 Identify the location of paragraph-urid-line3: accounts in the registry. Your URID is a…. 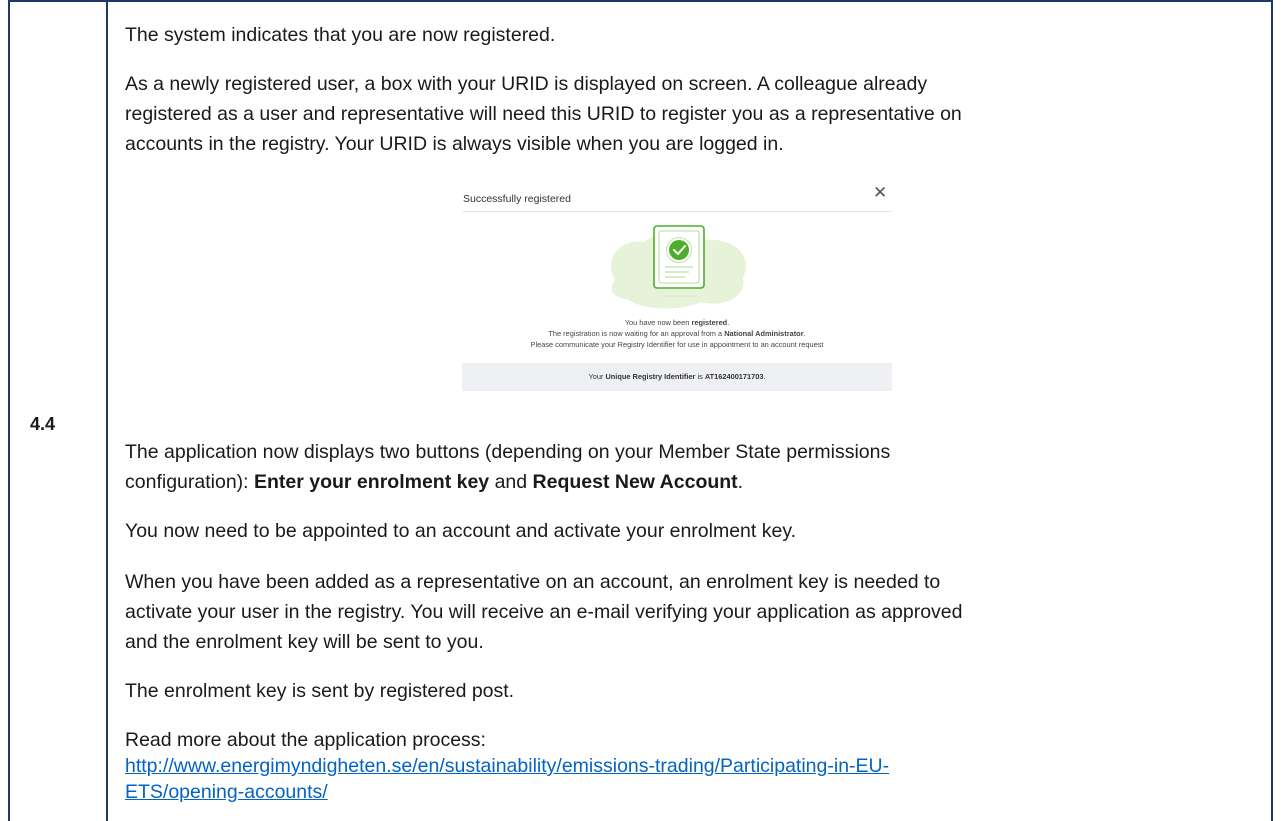
(454, 144).